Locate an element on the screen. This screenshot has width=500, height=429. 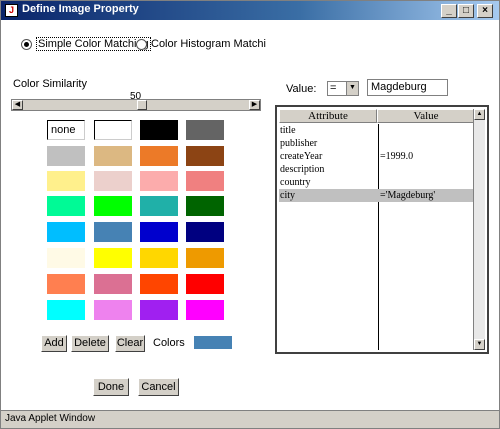
colors-label: Colors is located at coordinates (169, 343).